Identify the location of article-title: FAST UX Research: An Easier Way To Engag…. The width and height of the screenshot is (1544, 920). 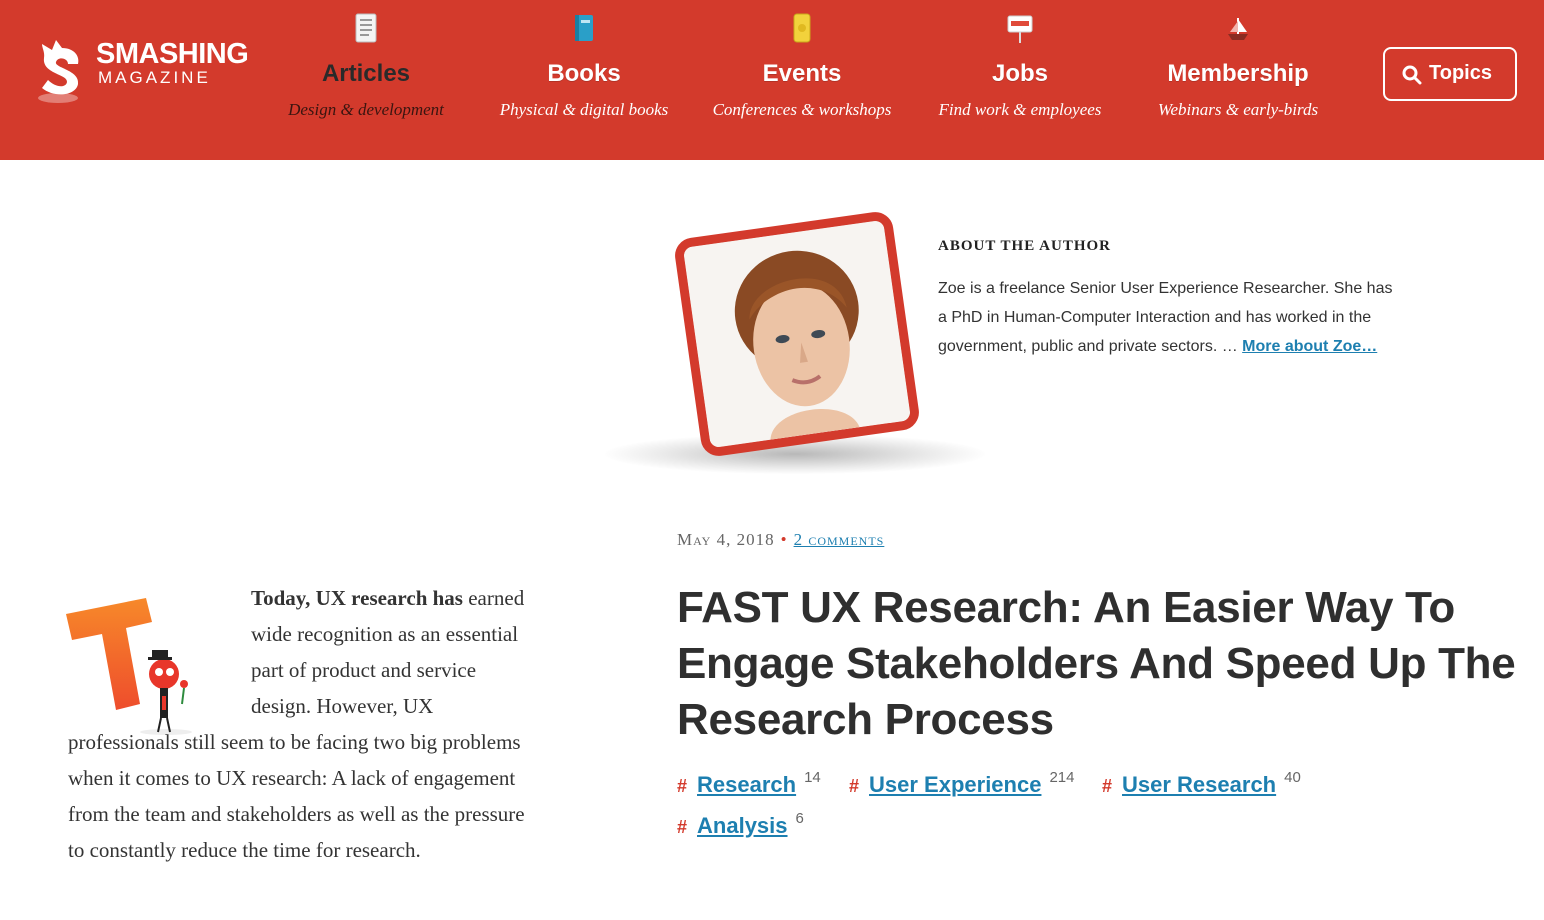
(1096, 663).